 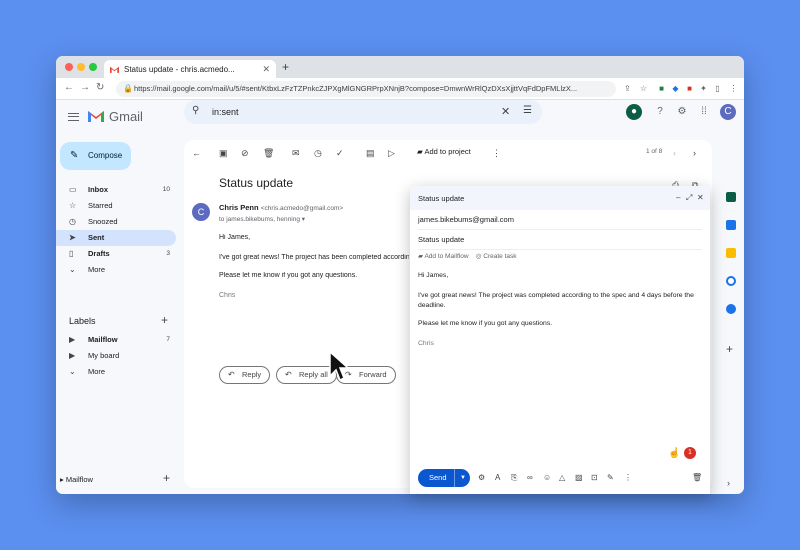 I want to click on link-icon: ∞, so click(x=530, y=477).